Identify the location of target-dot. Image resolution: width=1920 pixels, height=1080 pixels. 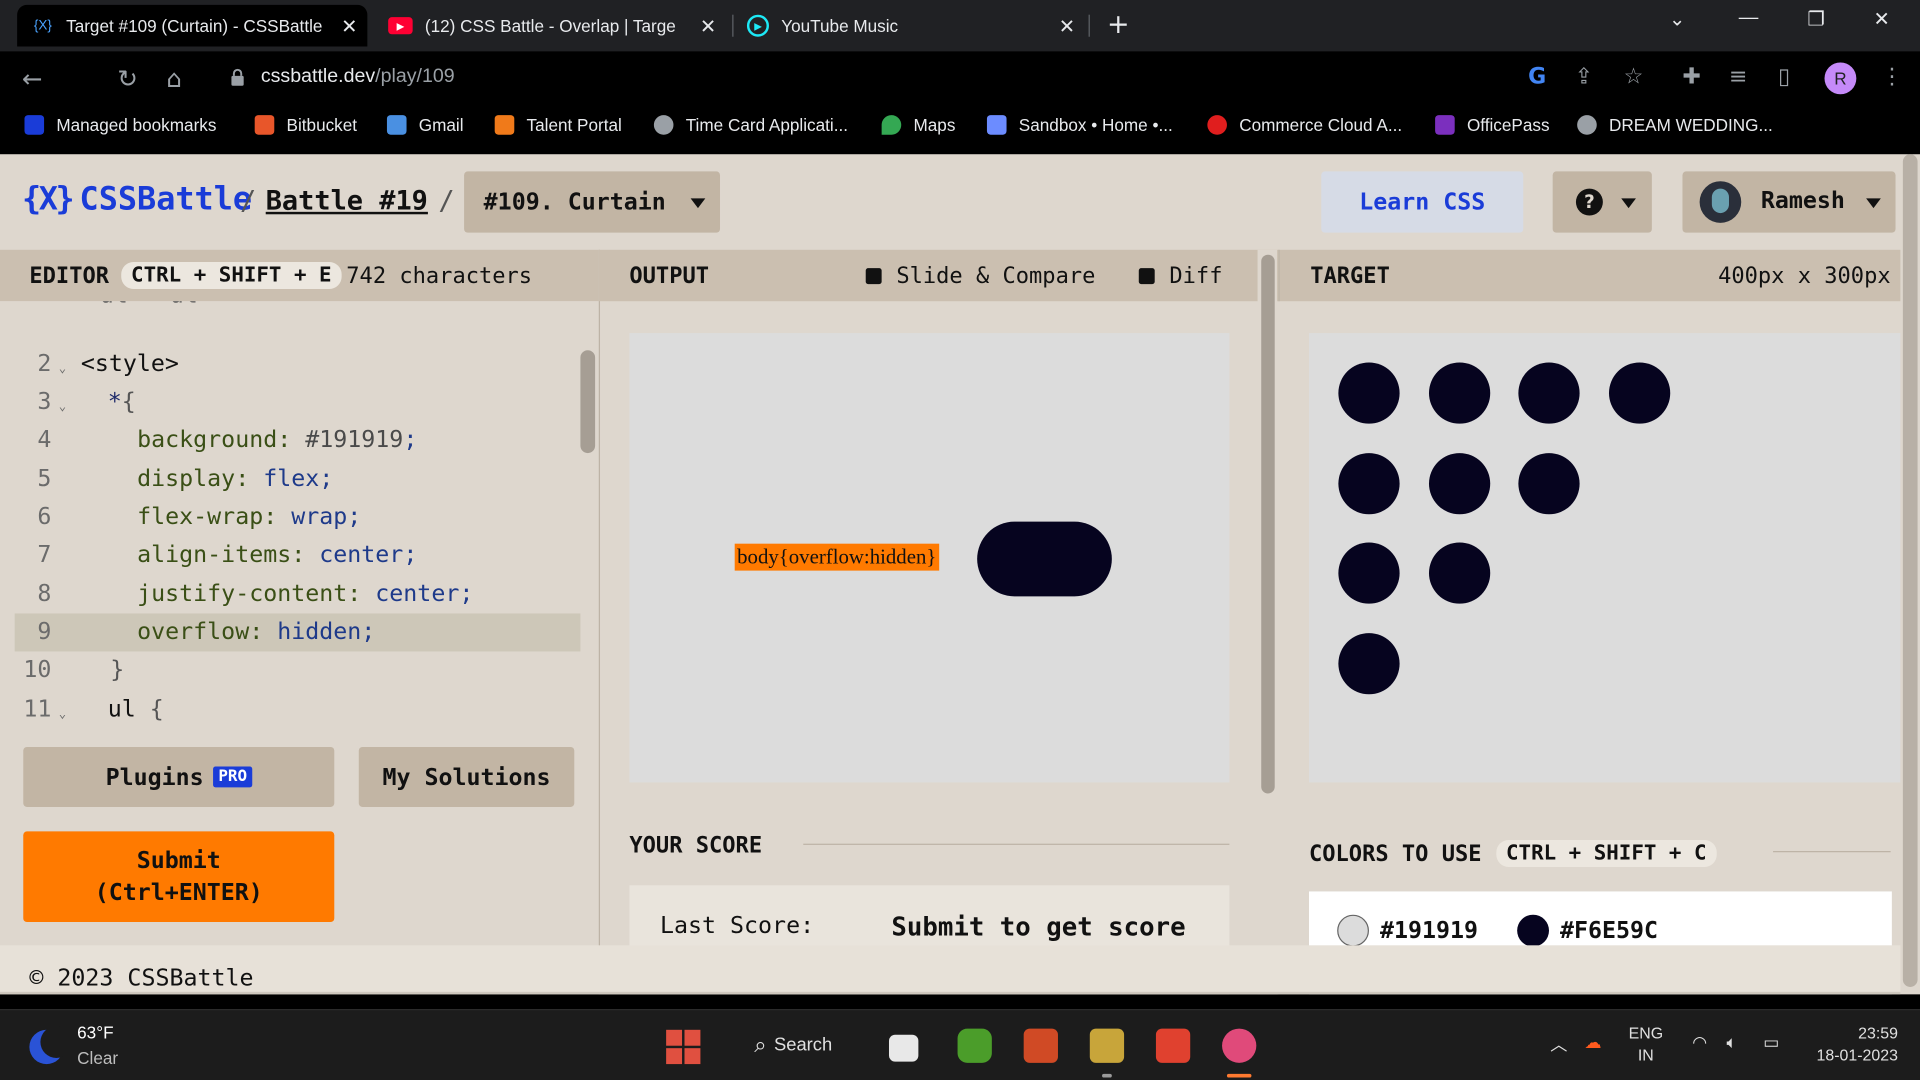
(1459, 573).